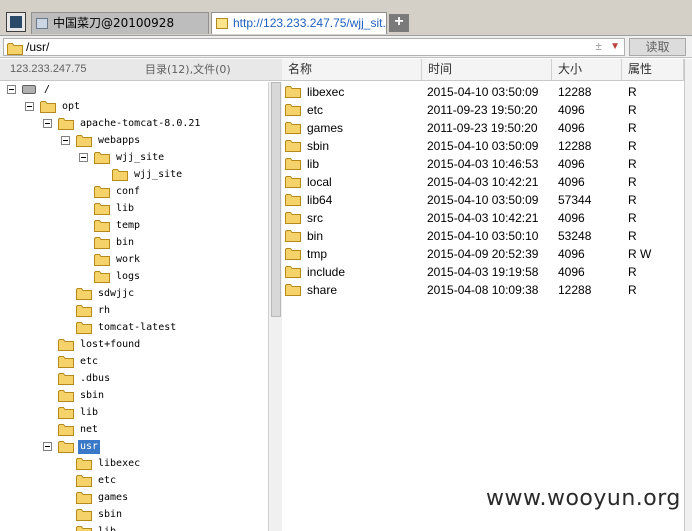  Describe the element at coordinates (107, 528) in the screenshot. I see `tree-item-label: lib` at that location.